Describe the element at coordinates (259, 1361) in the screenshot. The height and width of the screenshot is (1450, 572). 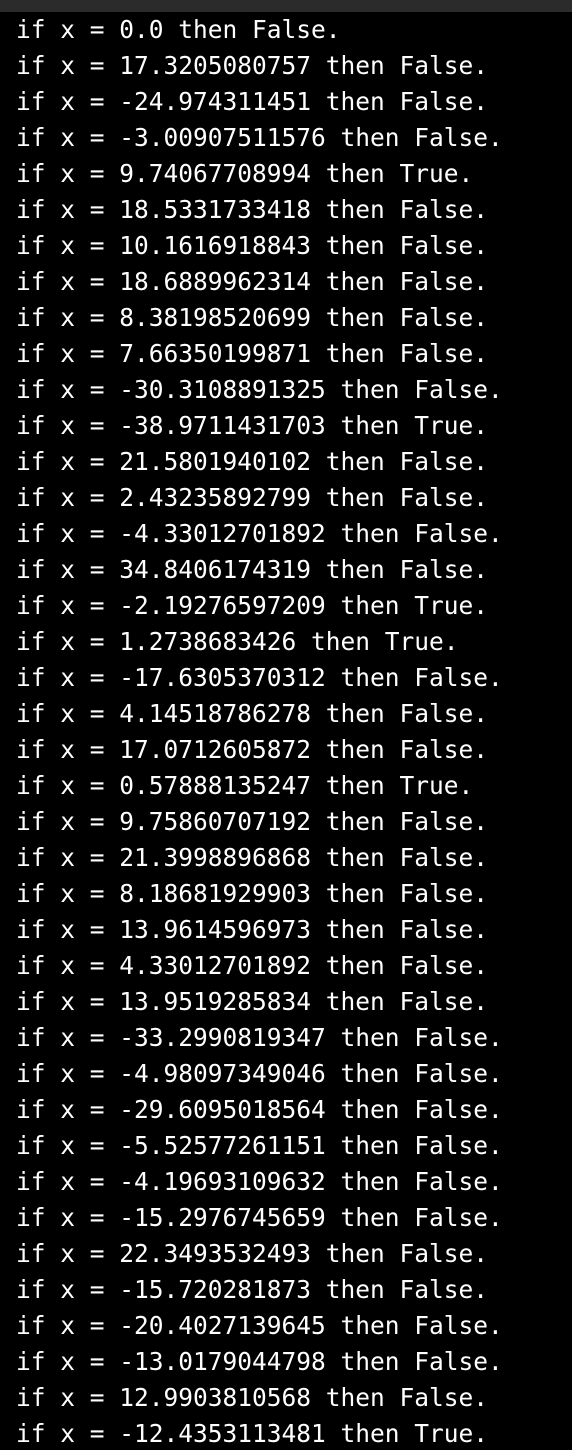
I see `output-line: if x = -13.0179044798 then False.` at that location.